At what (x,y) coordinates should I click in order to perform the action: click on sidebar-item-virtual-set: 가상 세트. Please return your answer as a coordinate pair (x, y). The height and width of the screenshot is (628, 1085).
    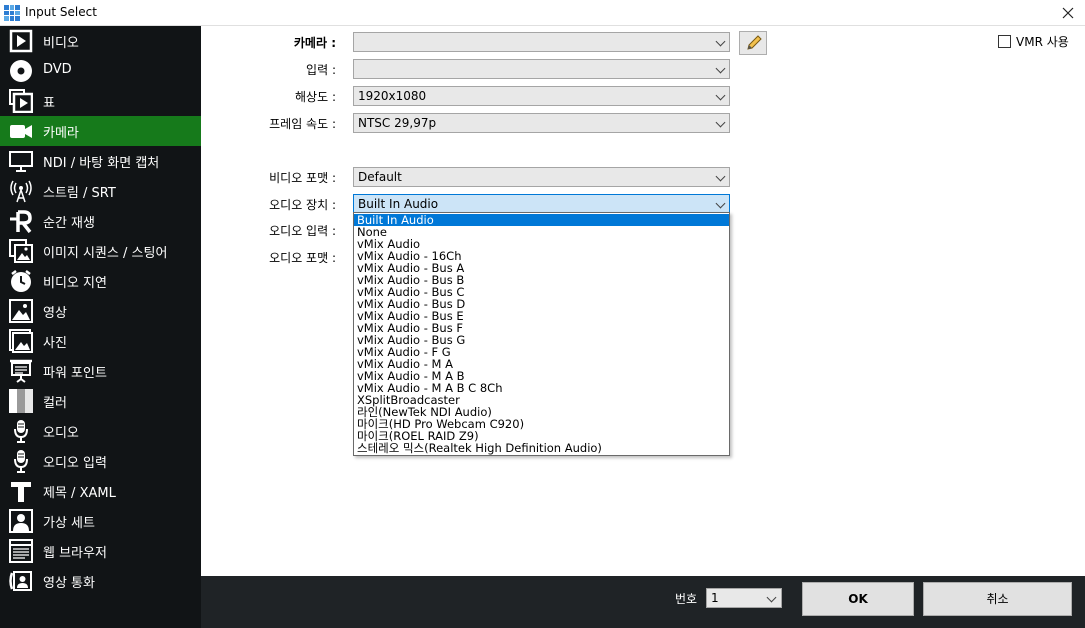
    Looking at the image, I should click on (100, 521).